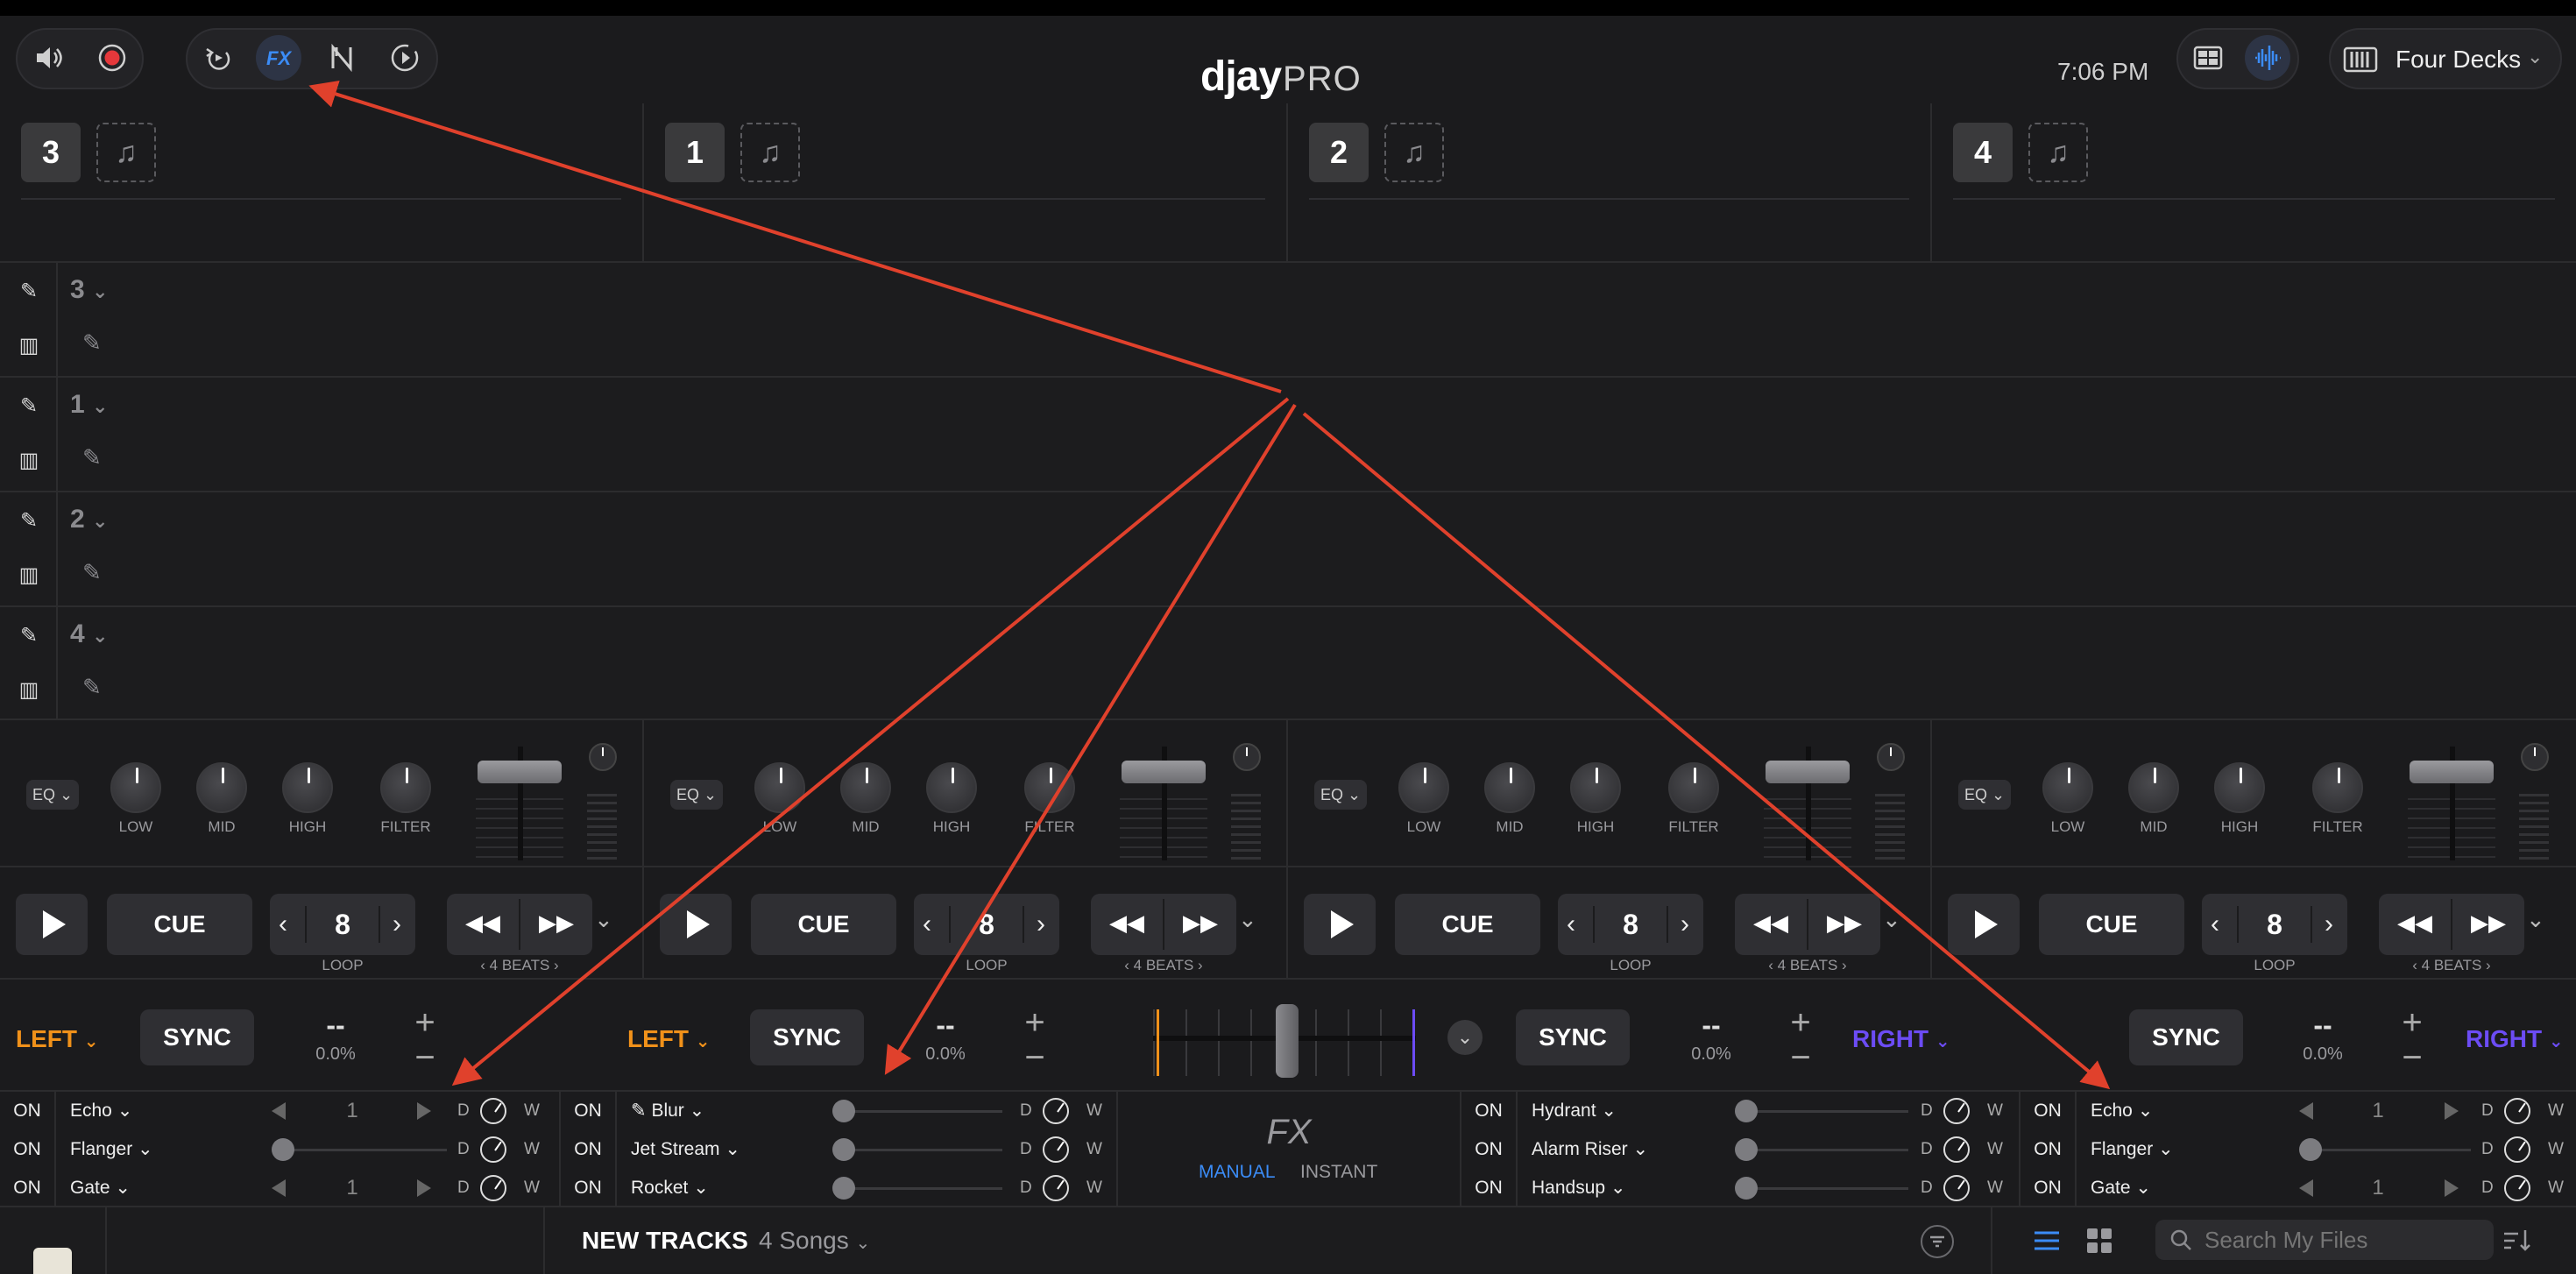  I want to click on grid-view-toggle, so click(2099, 1240).